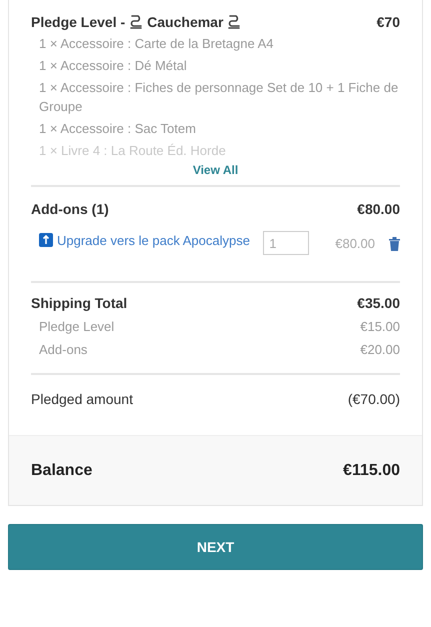  Describe the element at coordinates (70, 209) in the screenshot. I see `addons-title: Add-ons (1)` at that location.